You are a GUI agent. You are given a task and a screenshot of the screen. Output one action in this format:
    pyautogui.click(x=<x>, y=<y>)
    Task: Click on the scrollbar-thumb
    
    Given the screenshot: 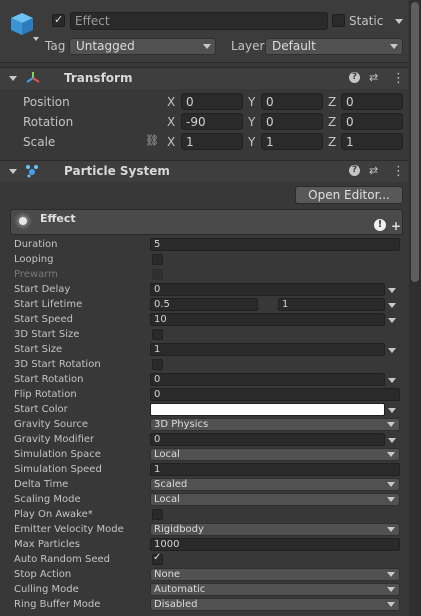 What is the action you would take?
    pyautogui.click(x=415, y=142)
    